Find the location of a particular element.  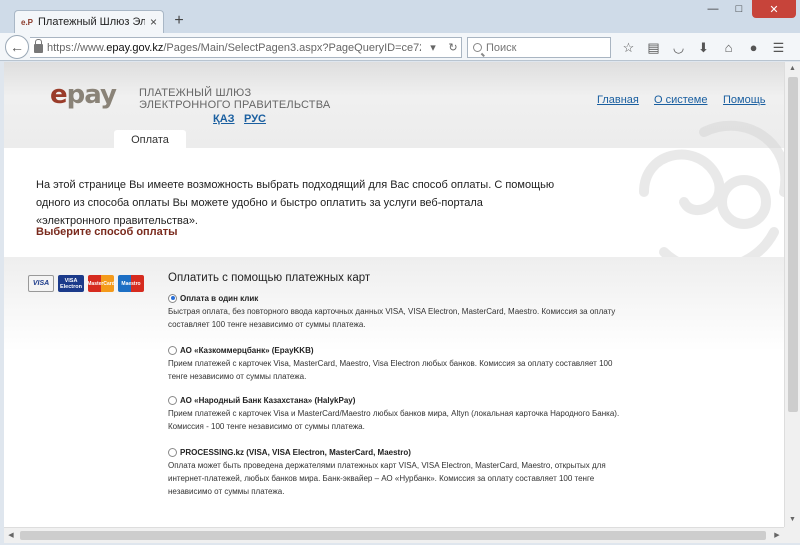

card-payment-heading: Оплатить с помощью платежных карт is located at coordinates (269, 278).